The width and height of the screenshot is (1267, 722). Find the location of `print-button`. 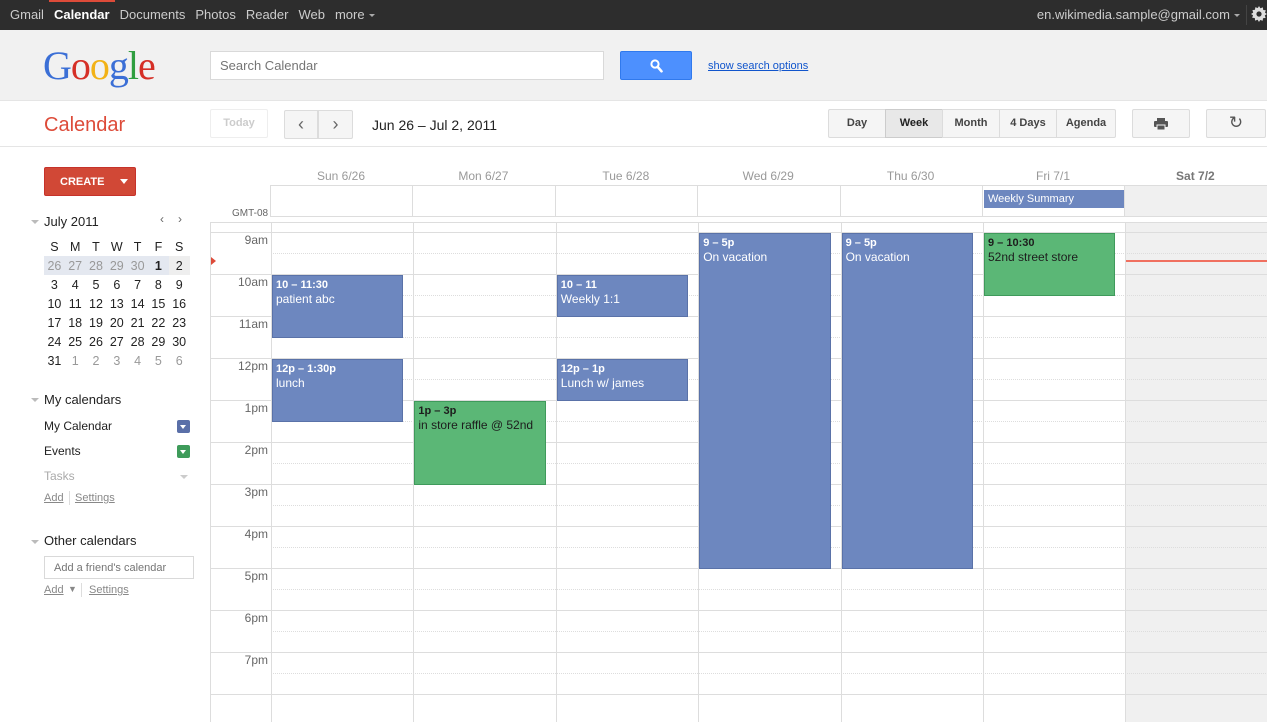

print-button is located at coordinates (1161, 123).